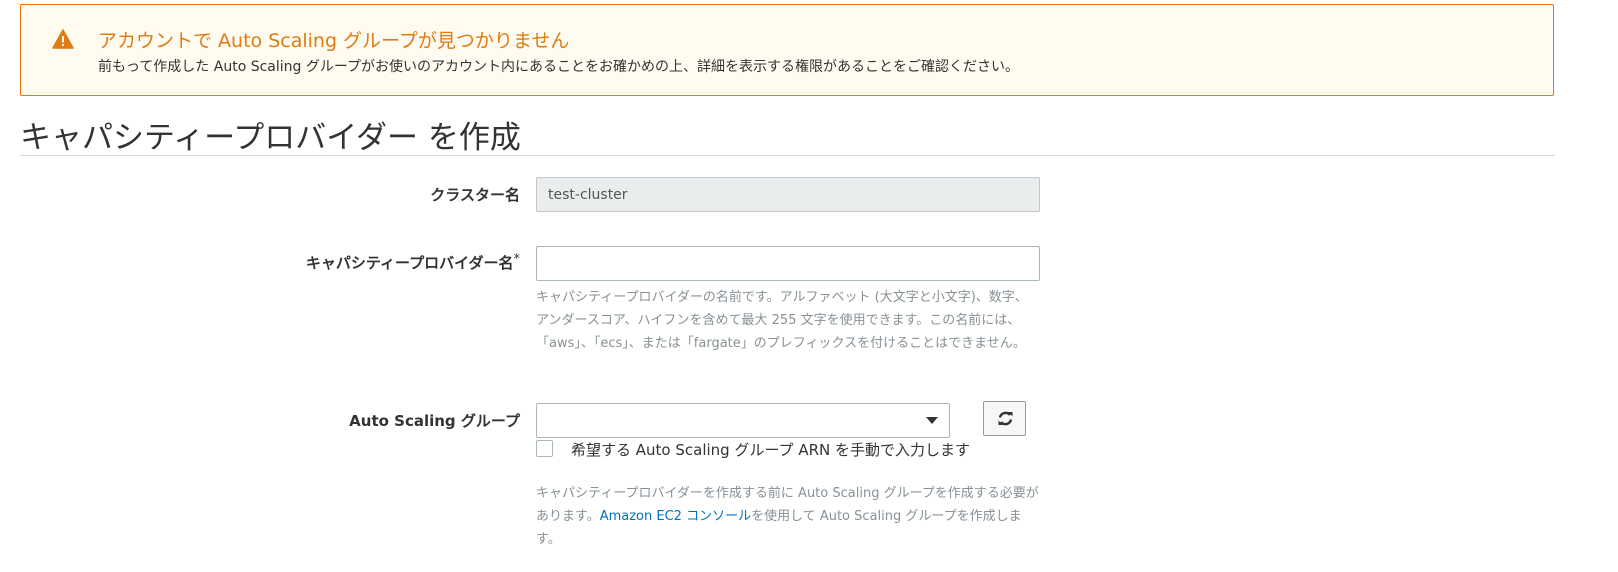  I want to click on cluster-name-label-text: クラスター名, so click(475, 195).